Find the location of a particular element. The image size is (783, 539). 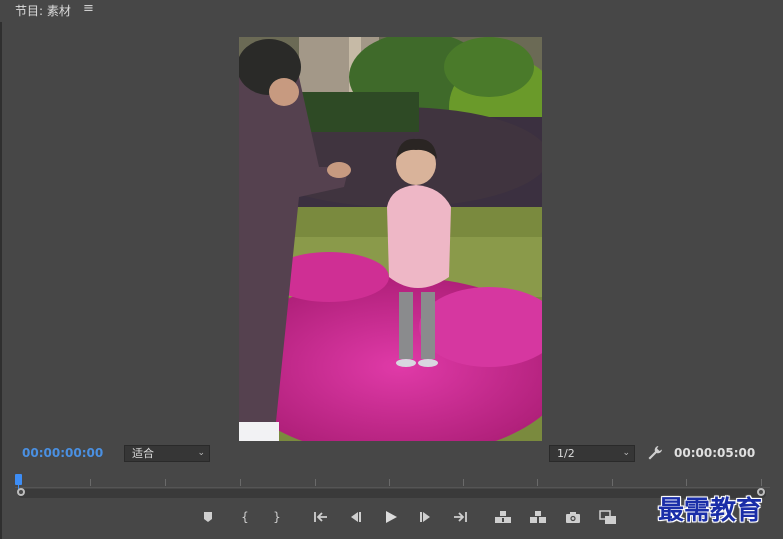

lift-icon is located at coordinates (503, 517).